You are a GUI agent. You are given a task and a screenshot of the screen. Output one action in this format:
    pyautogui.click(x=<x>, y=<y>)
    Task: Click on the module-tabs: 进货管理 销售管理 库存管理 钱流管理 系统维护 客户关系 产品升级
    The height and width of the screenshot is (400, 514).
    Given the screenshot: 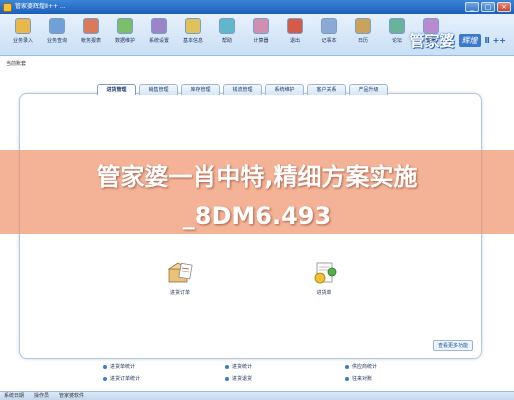 What is the action you would take?
    pyautogui.click(x=242, y=89)
    